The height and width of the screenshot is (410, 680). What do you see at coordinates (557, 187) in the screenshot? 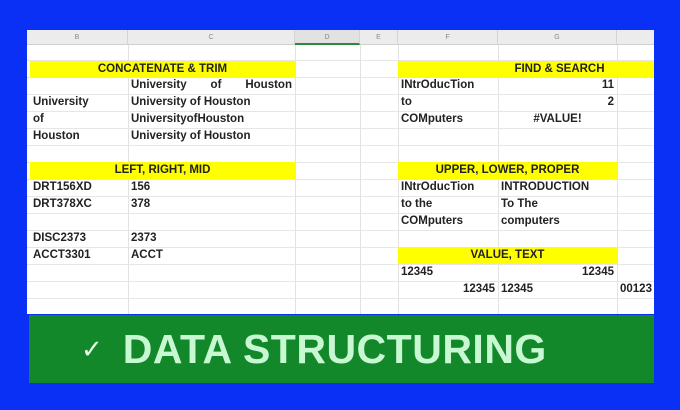
I see `cell: INTRODUCTION` at bounding box center [557, 187].